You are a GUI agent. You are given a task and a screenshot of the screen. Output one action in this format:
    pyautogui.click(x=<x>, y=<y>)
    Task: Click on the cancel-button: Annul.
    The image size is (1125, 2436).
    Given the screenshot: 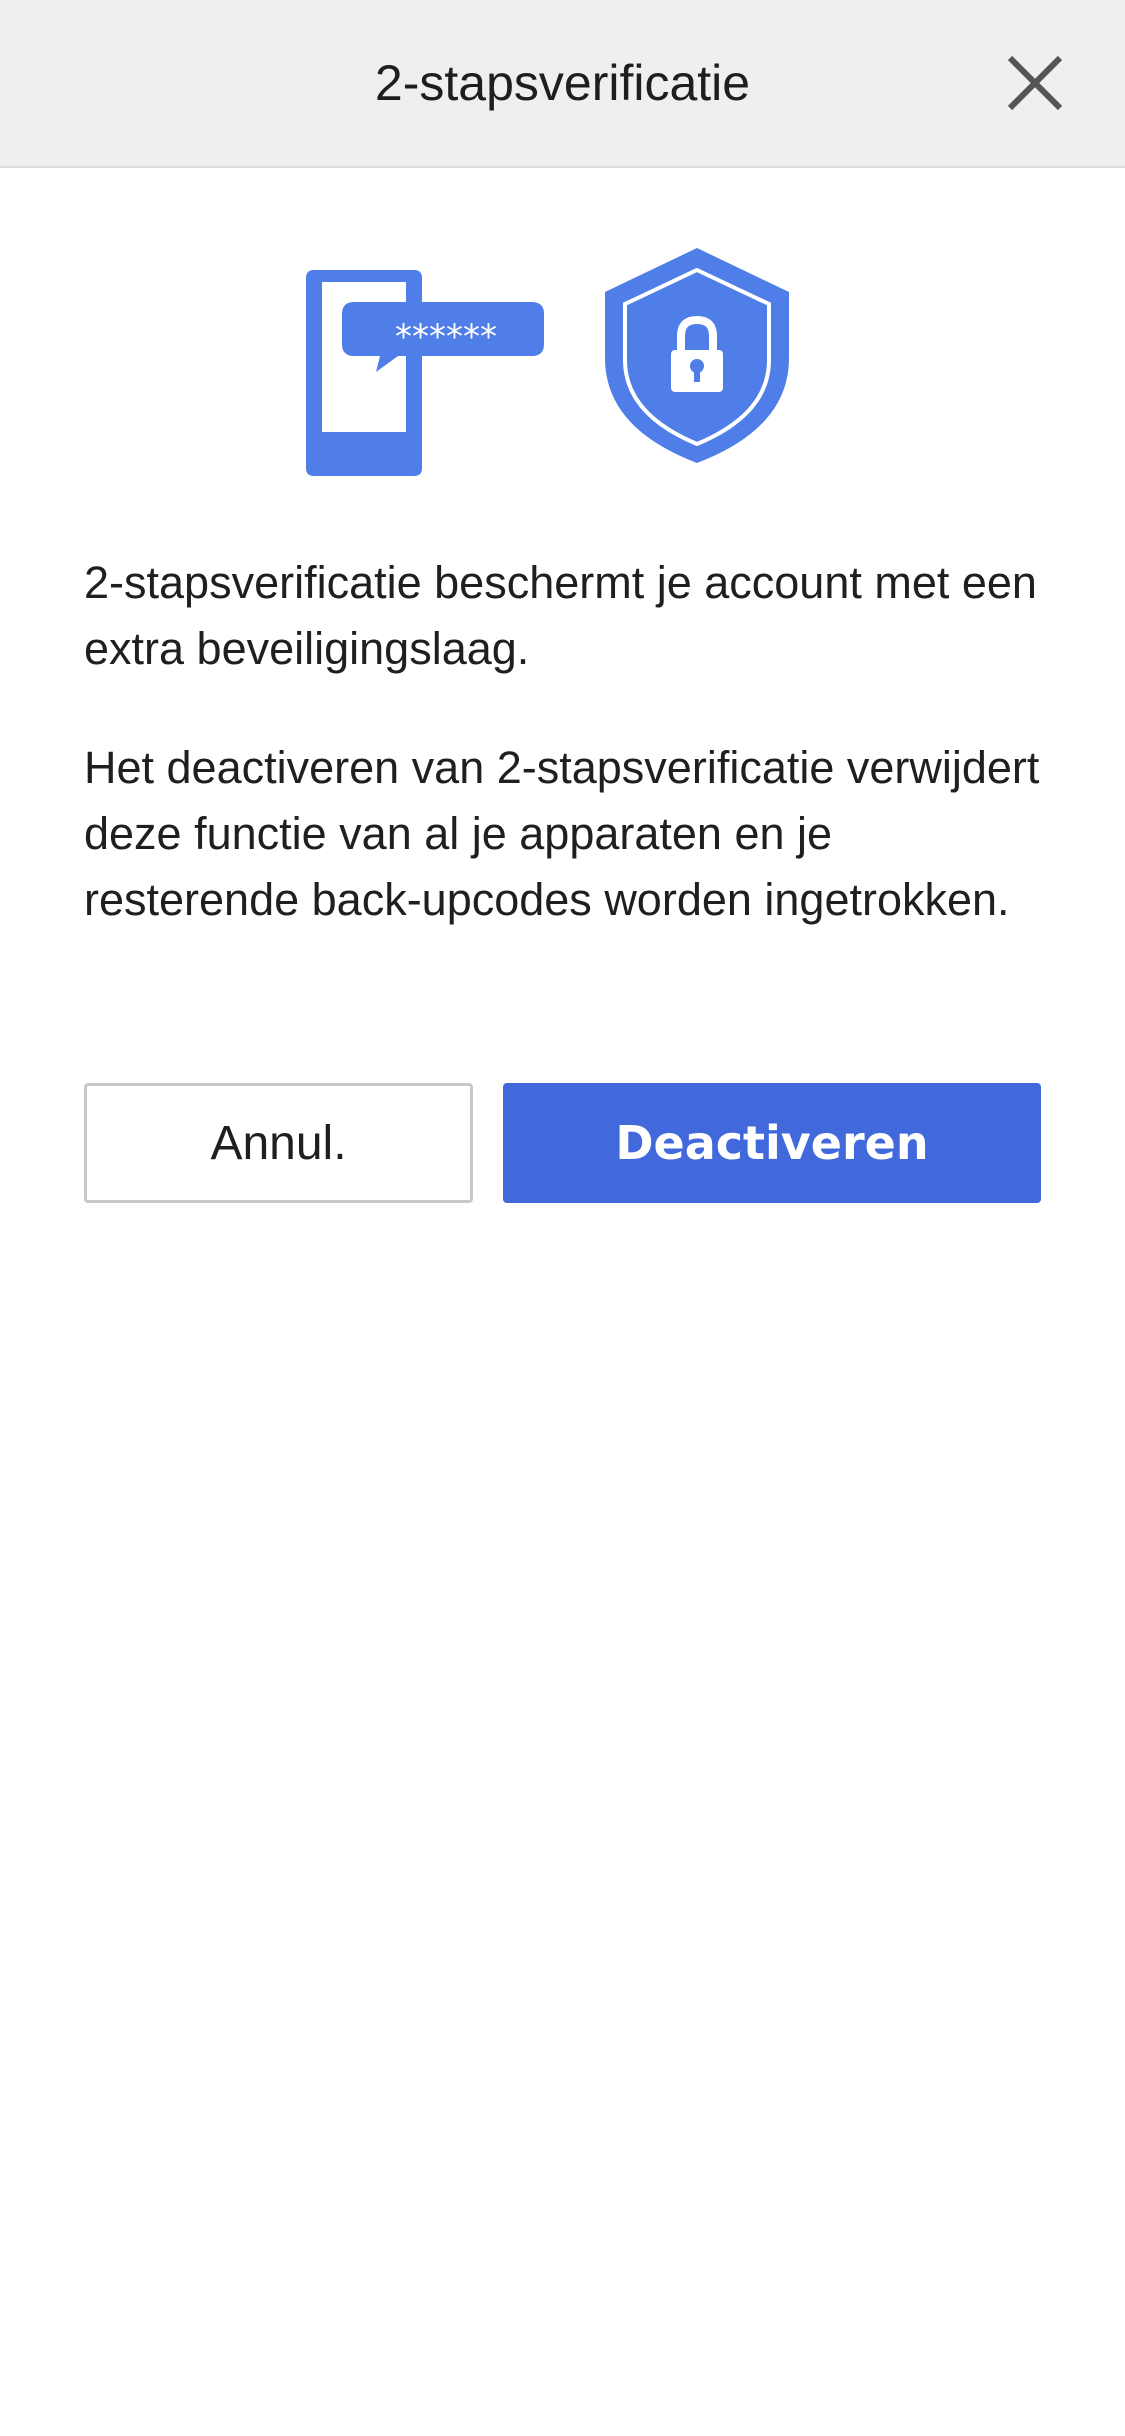 What is the action you would take?
    pyautogui.click(x=278, y=1143)
    